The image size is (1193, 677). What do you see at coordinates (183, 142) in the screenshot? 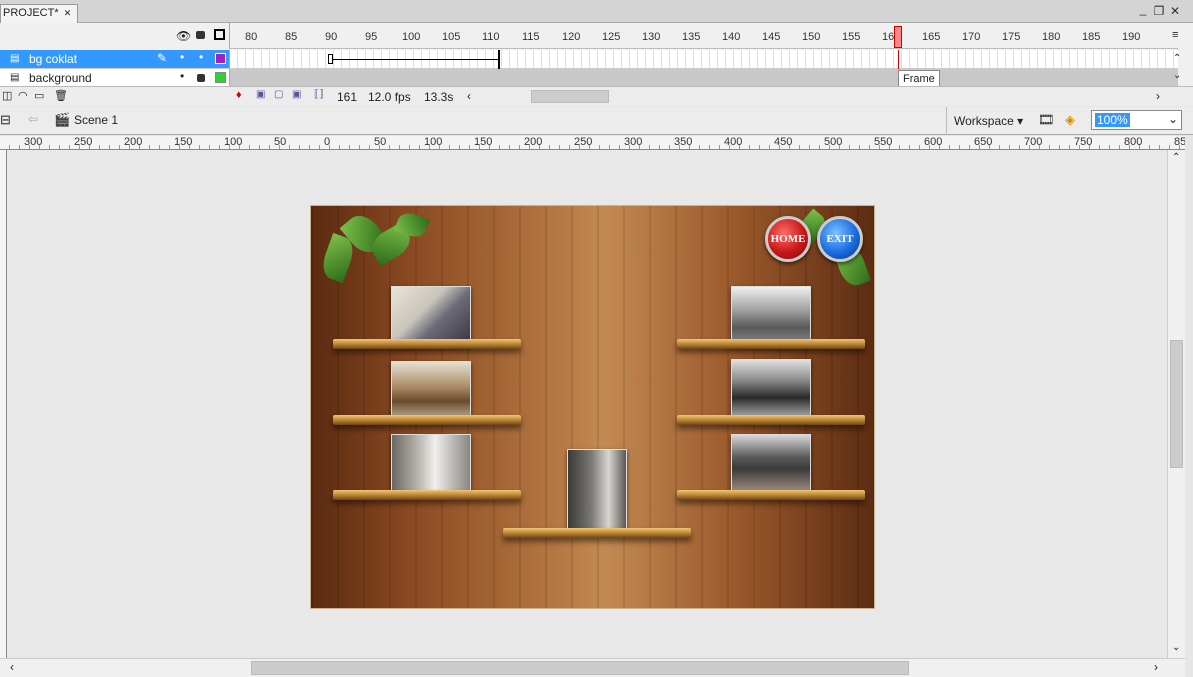
I see `ruler-number: 150` at bounding box center [183, 142].